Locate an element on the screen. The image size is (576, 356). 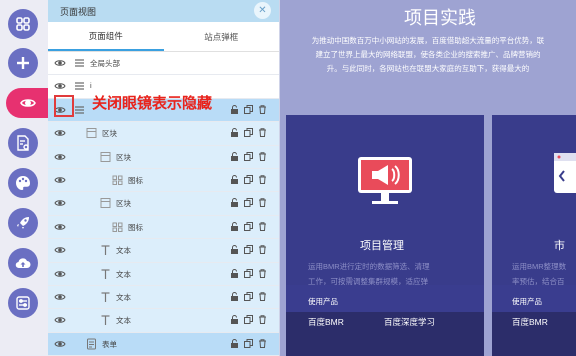
card-desc-line: 运用BMR整理数 is located at coordinates (539, 266).